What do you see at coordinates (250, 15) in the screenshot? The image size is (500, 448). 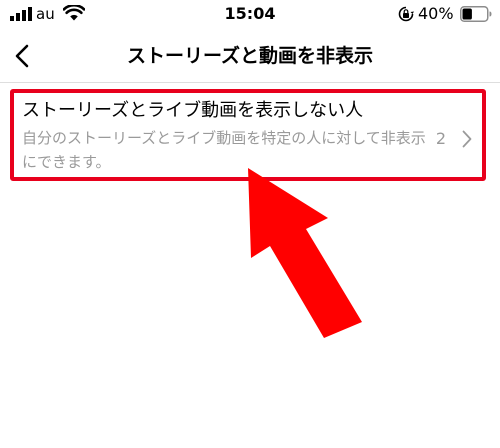 I see `status-bar: au 15:04 40%` at bounding box center [250, 15].